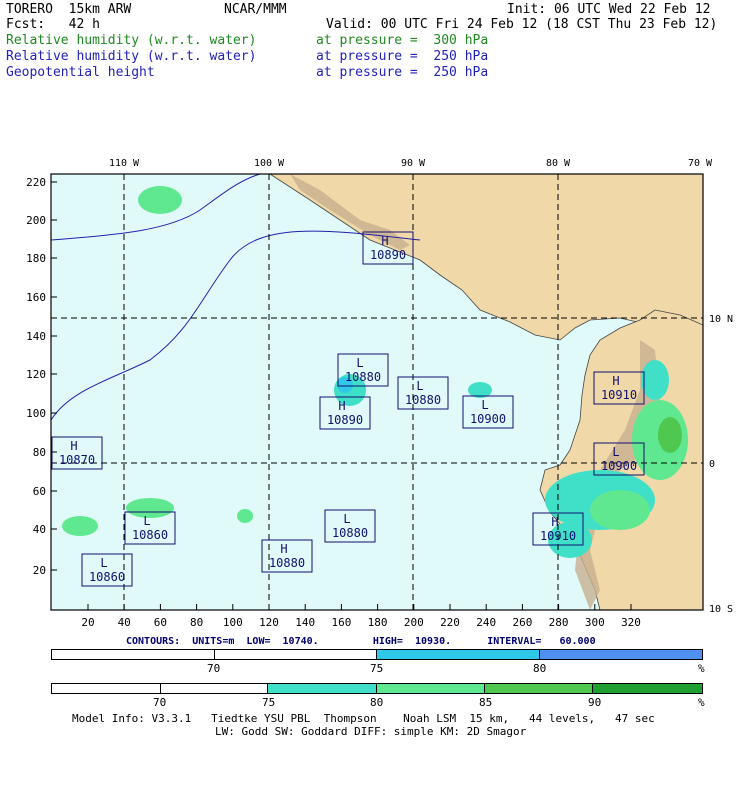  What do you see at coordinates (559, 622) in the screenshot?
I see `x-tick-label: 280` at bounding box center [559, 622].